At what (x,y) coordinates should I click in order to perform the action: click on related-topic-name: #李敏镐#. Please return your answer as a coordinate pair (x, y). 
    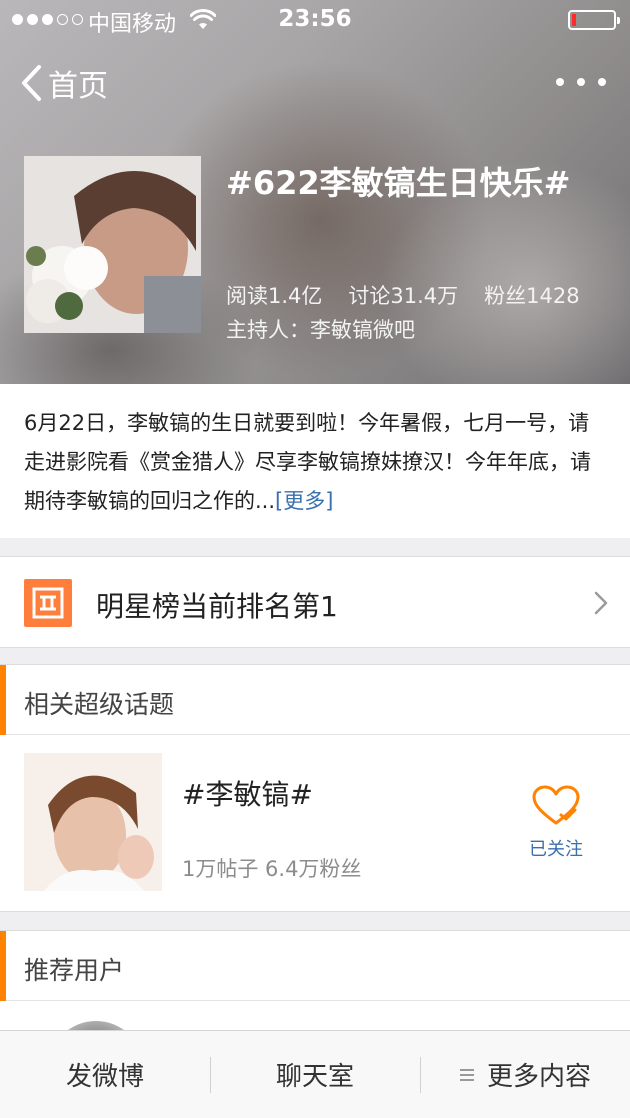
    Looking at the image, I should click on (247, 793).